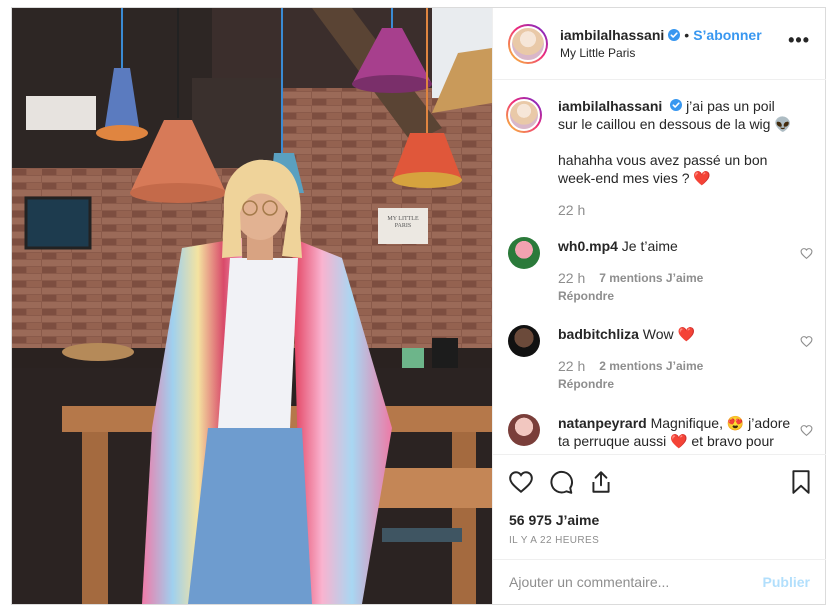 The image size is (828, 610). I want to click on caption-avatar, so click(524, 115).